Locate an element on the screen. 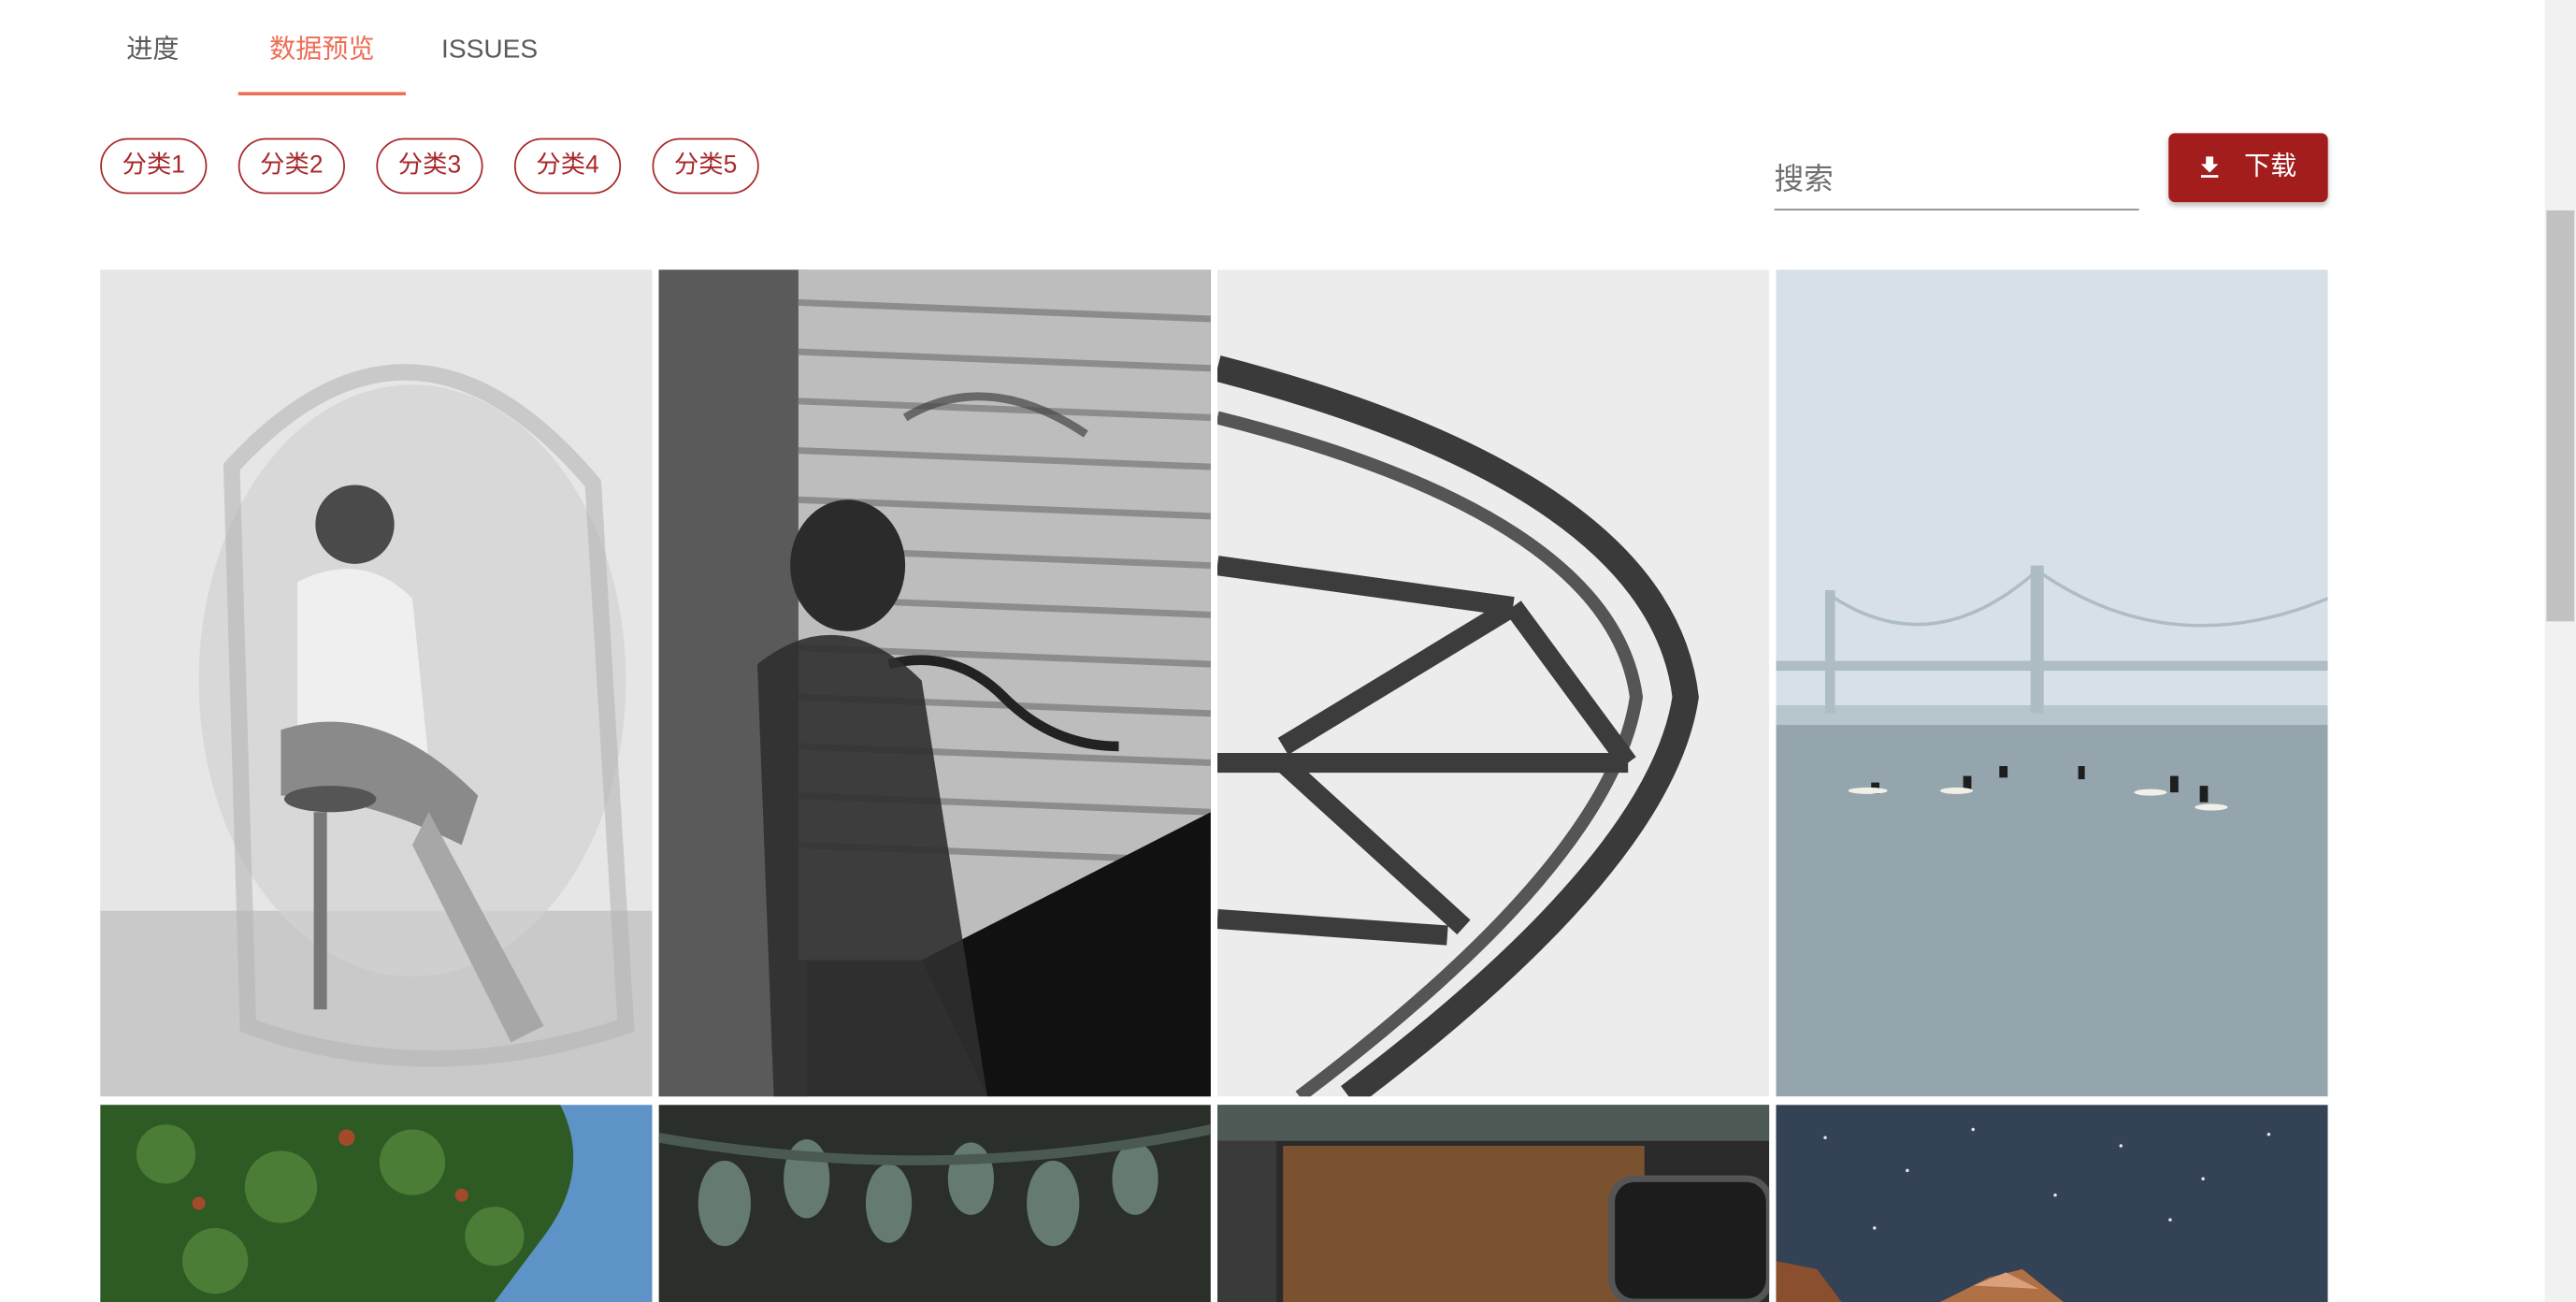 The width and height of the screenshot is (2576, 1302). image-foggy-bridge is located at coordinates (2052, 683).